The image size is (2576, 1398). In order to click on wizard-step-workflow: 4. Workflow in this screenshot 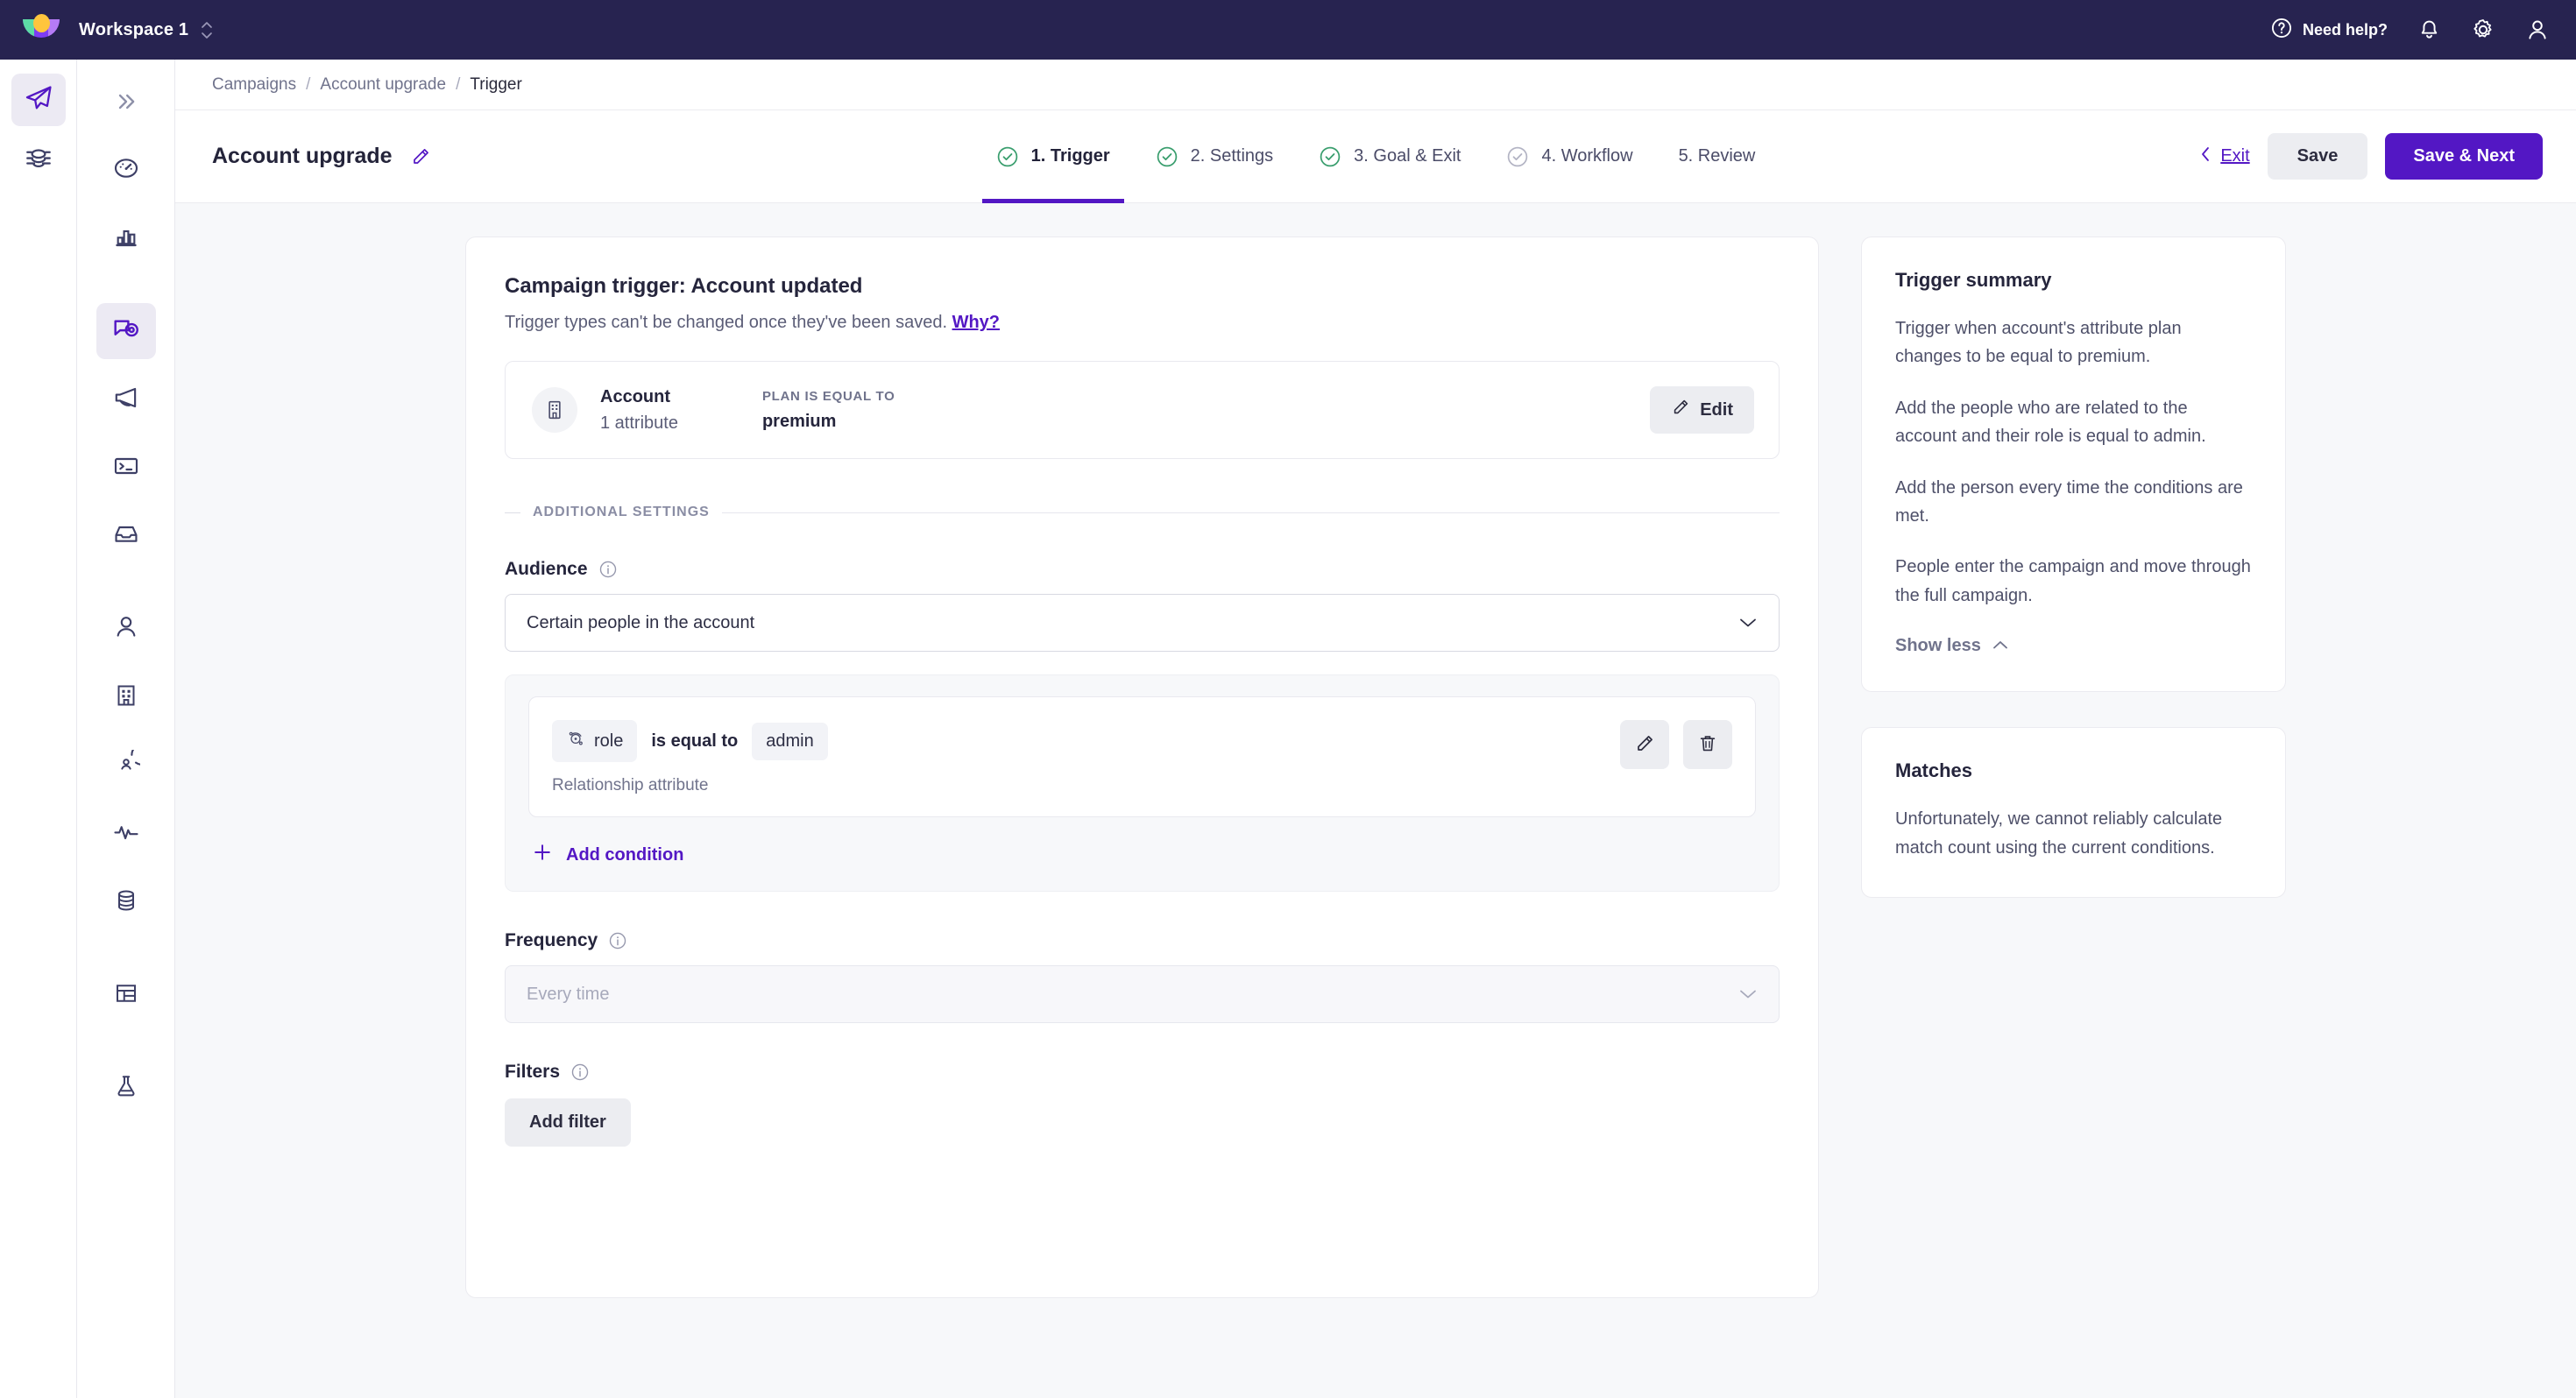, I will do `click(1569, 156)`.